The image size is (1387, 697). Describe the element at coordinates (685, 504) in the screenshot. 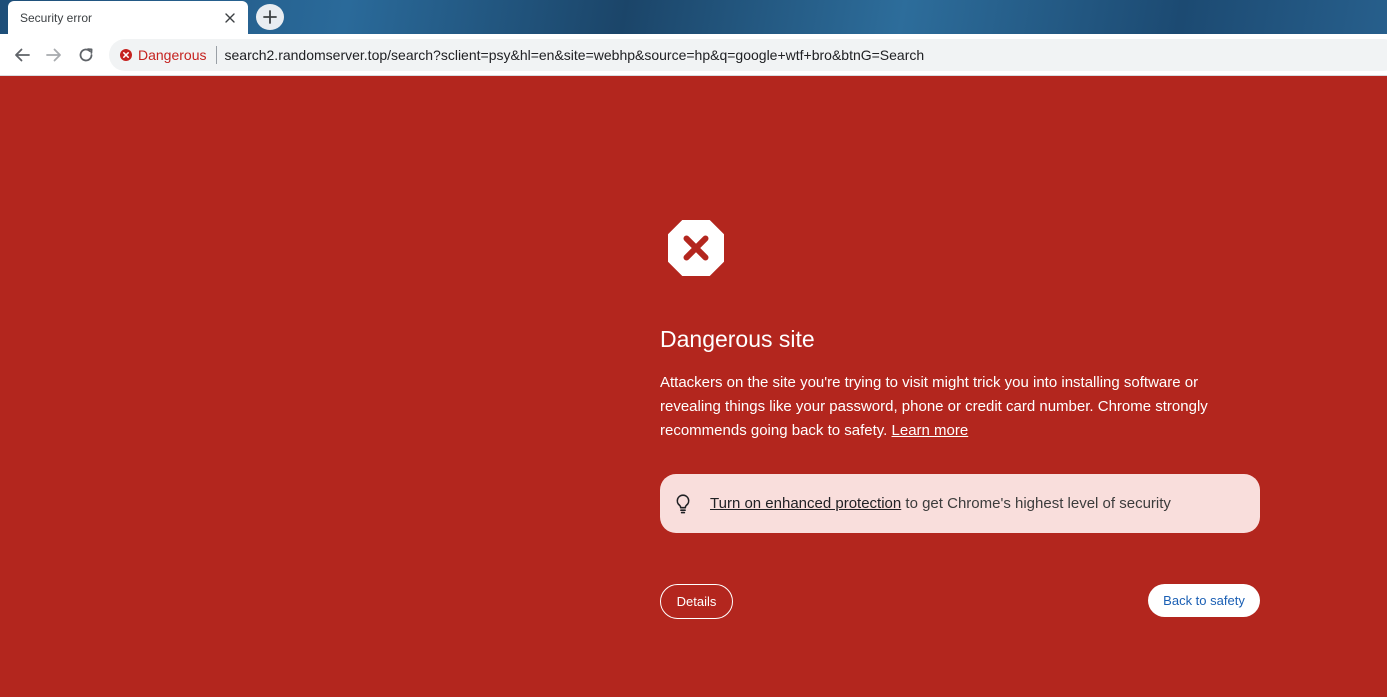

I see `lightbulb-icon` at that location.